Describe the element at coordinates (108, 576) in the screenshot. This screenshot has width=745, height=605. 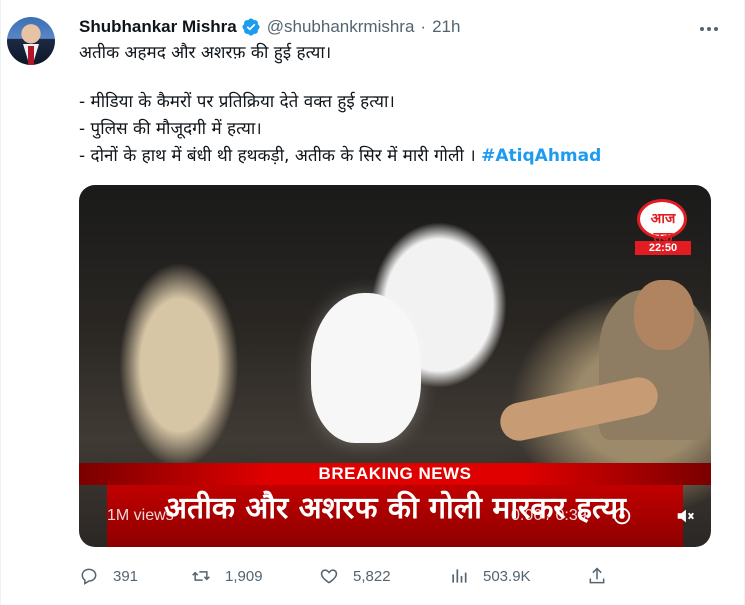
I see `reply-button: 391` at that location.